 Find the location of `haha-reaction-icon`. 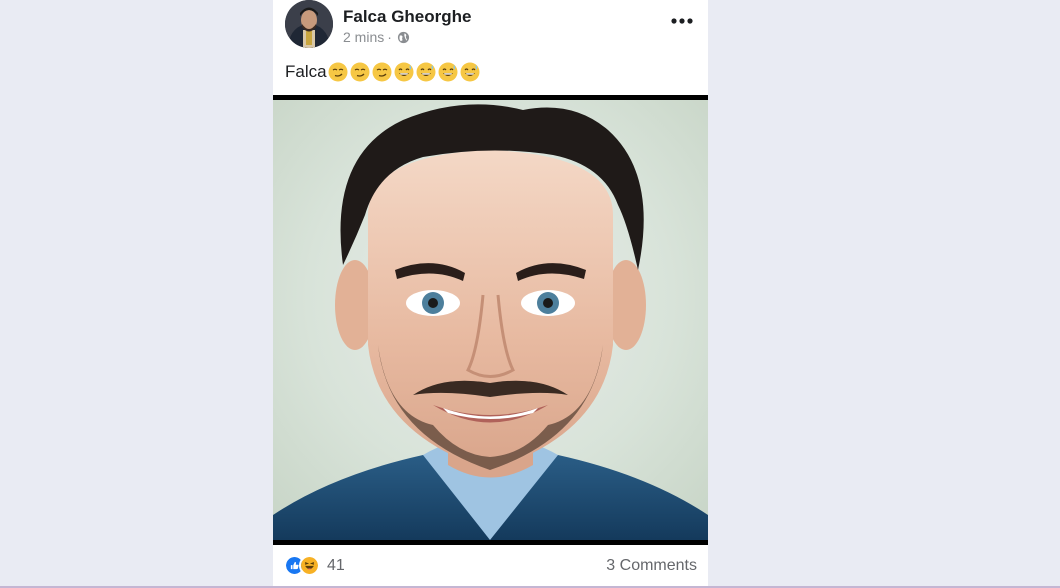

haha-reaction-icon is located at coordinates (309, 565).